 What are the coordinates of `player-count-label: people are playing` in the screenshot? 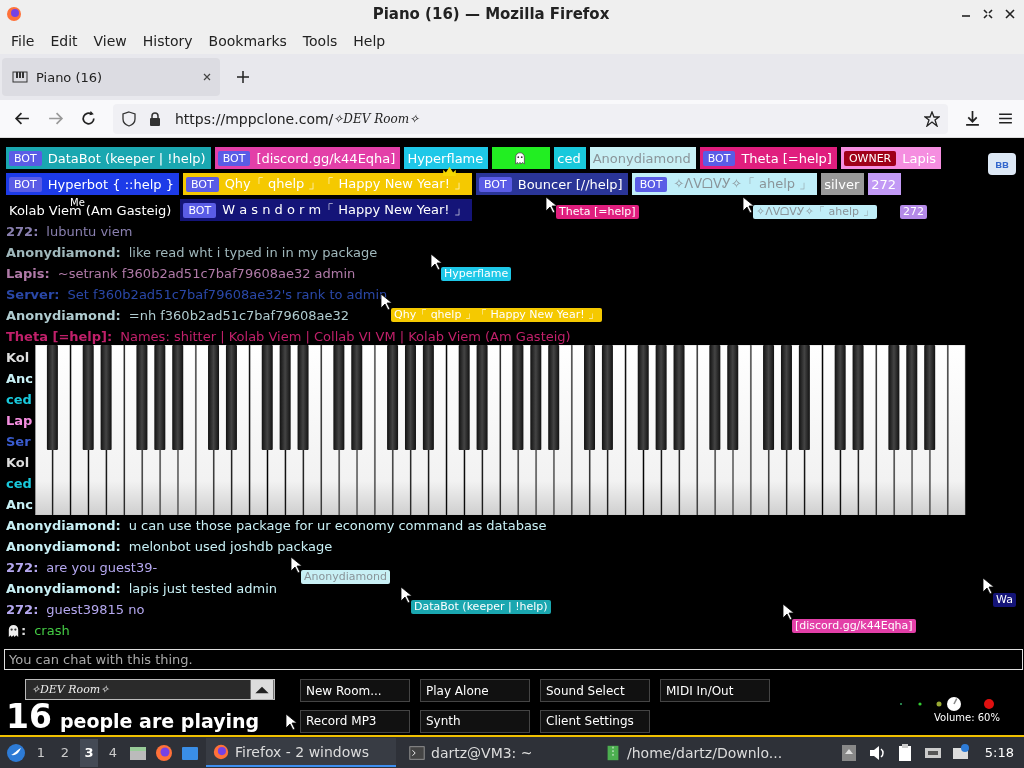 It's located at (159, 721).